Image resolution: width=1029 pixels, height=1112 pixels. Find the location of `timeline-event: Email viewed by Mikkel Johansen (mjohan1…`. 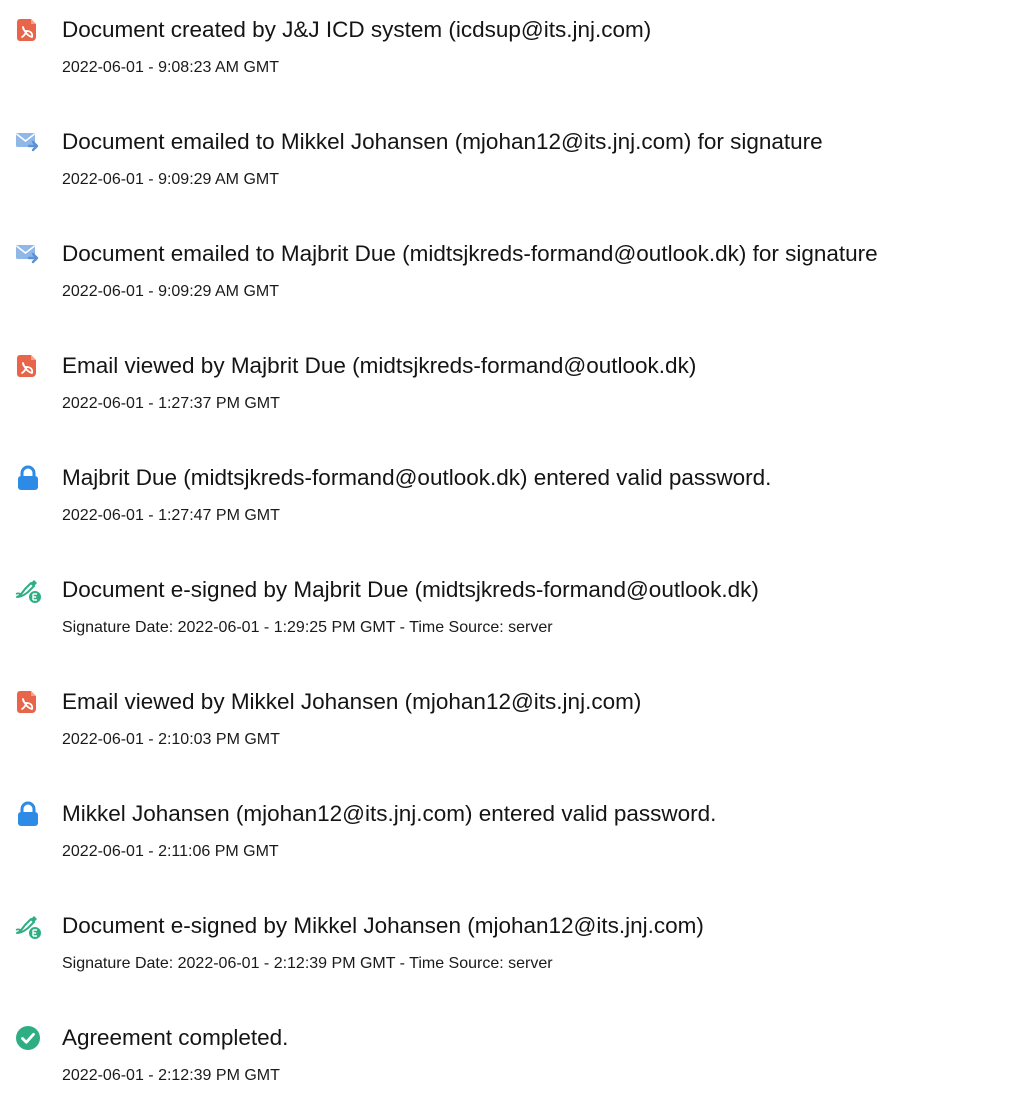

timeline-event: Email viewed by Mikkel Johansen (mjohan1… is located at coordinates (514, 712).